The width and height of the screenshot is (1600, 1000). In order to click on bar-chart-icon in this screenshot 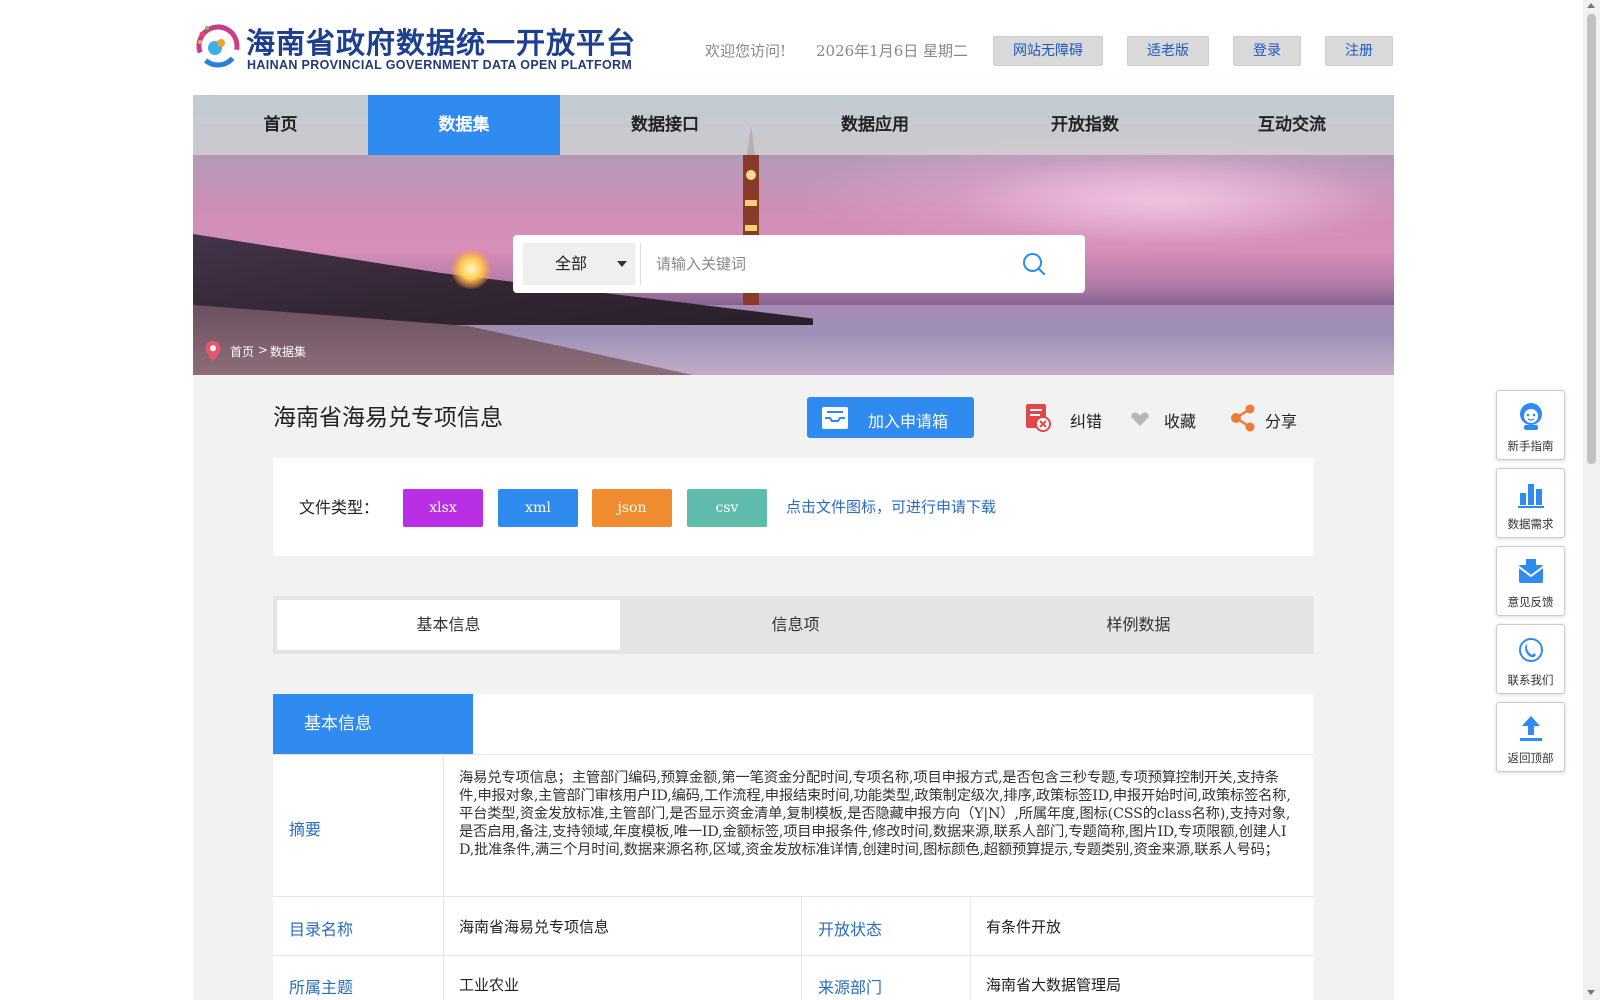, I will do `click(1531, 496)`.